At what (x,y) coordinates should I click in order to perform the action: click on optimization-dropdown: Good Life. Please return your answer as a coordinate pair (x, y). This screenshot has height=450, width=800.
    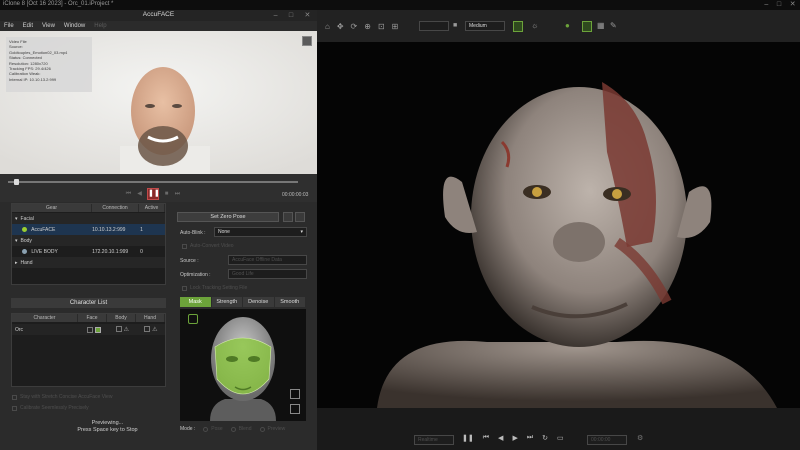
    Looking at the image, I should click on (267, 274).